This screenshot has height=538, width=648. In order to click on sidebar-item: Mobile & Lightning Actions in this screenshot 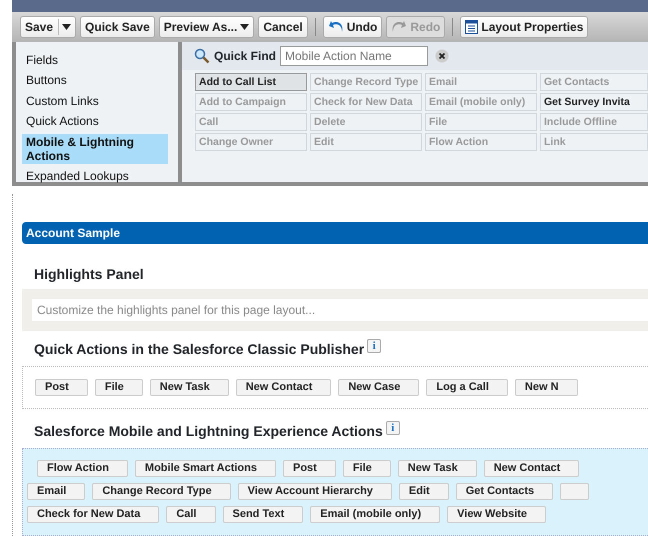, I will do `click(95, 149)`.